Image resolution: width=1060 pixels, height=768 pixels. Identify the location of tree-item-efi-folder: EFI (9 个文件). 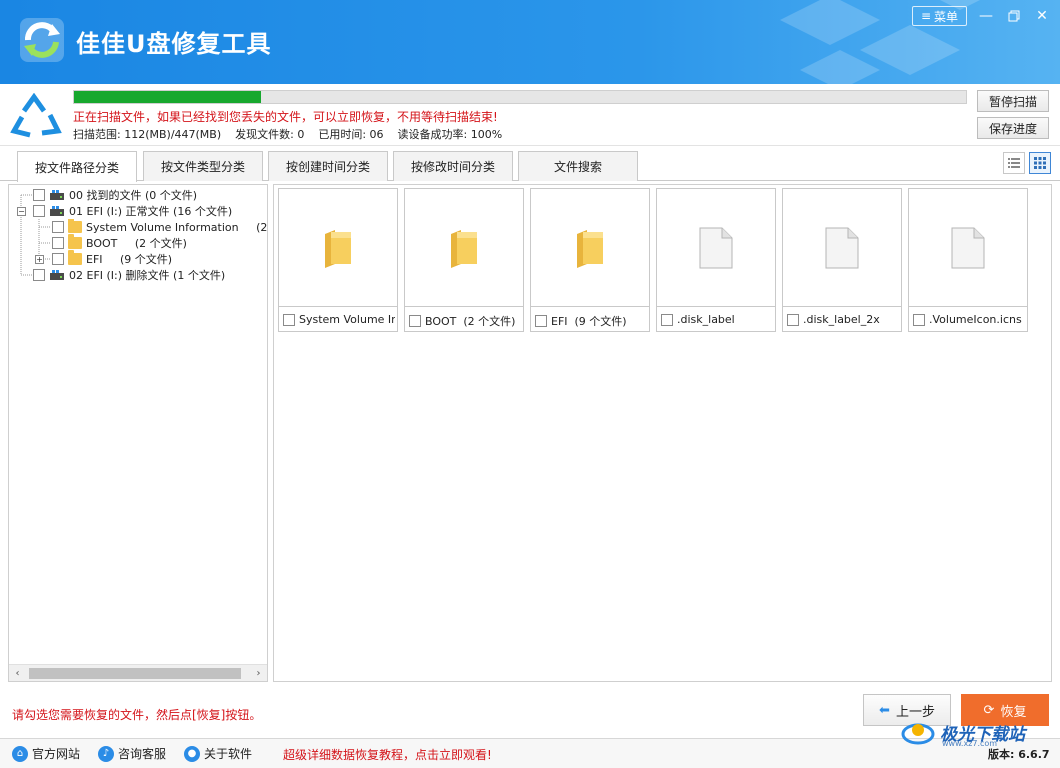
(112, 258).